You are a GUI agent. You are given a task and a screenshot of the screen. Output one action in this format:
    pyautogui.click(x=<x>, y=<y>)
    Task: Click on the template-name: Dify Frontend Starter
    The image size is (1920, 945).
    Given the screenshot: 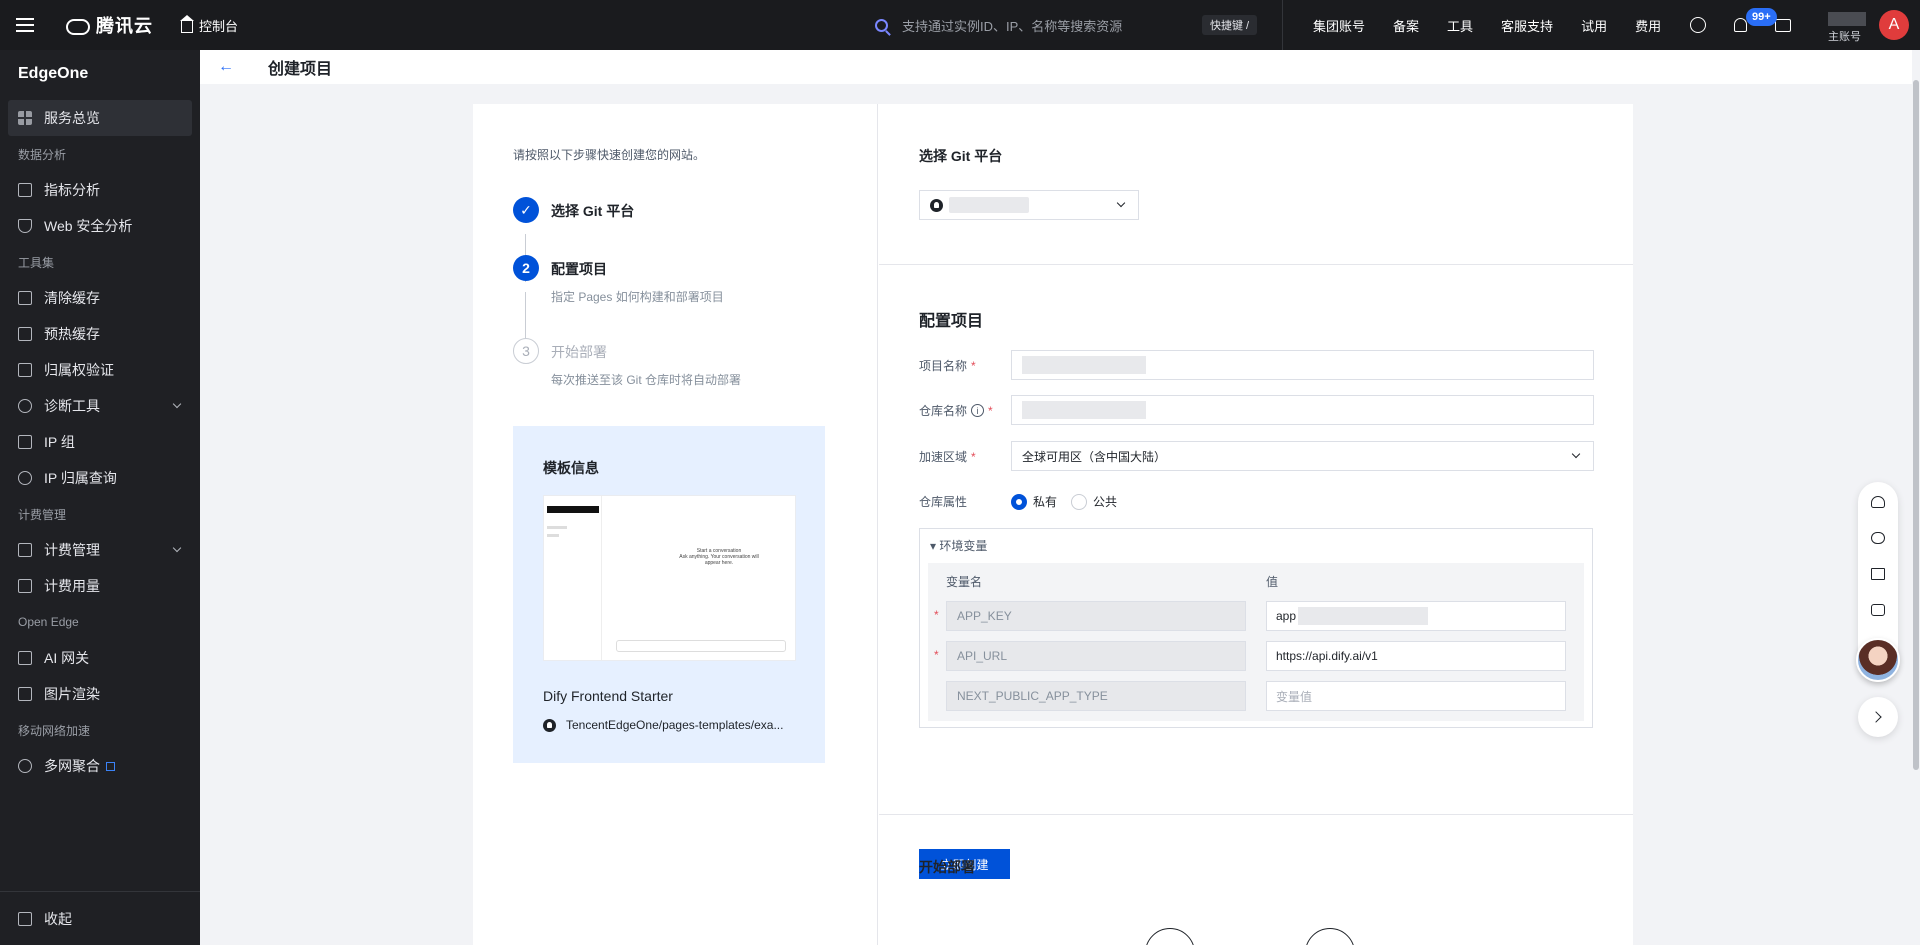 What is the action you would take?
    pyautogui.click(x=608, y=696)
    